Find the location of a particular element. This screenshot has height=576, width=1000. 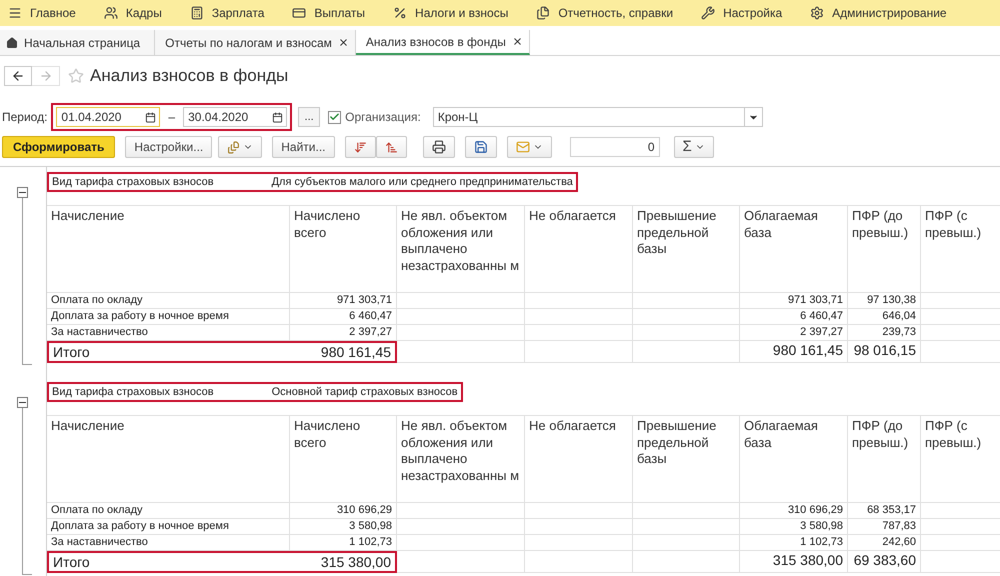

organization-checkbox is located at coordinates (335, 117).